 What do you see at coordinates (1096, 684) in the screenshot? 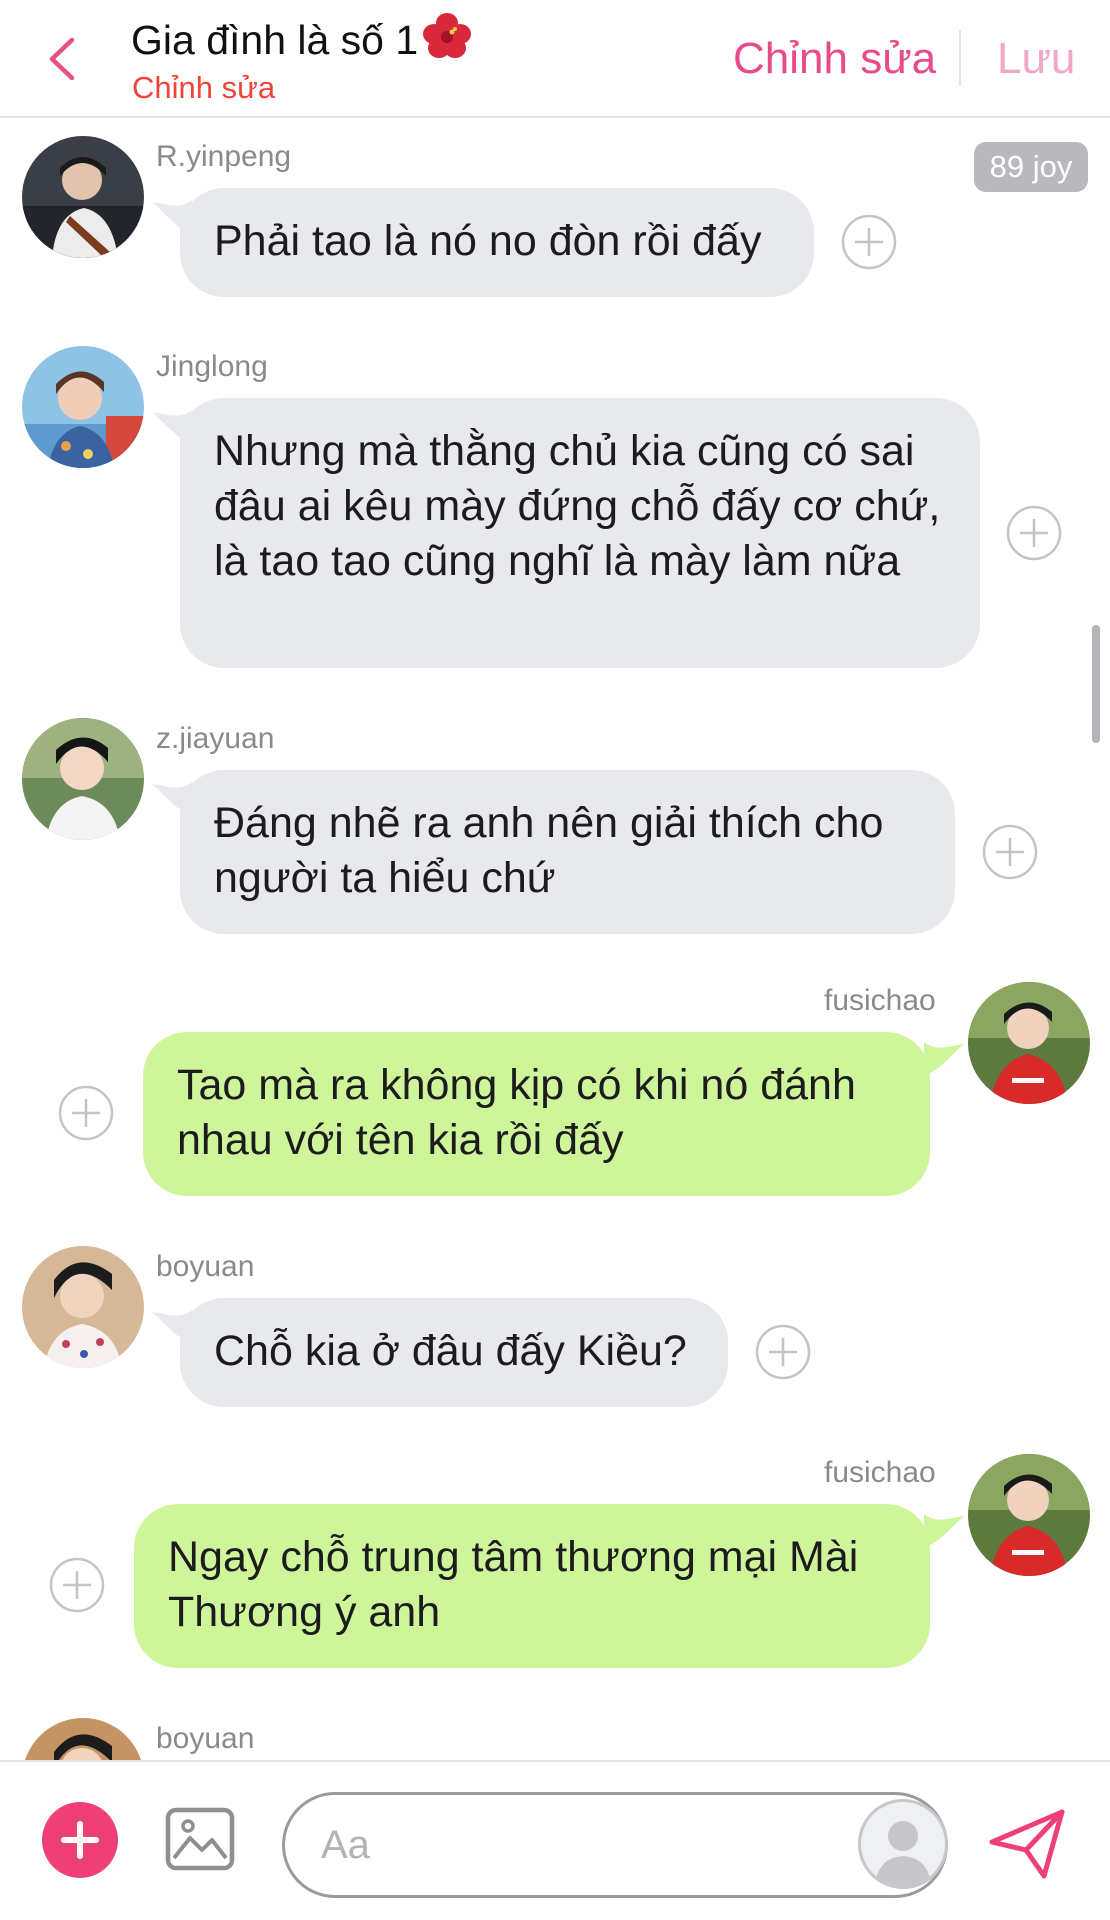
I see `scrollbar` at bounding box center [1096, 684].